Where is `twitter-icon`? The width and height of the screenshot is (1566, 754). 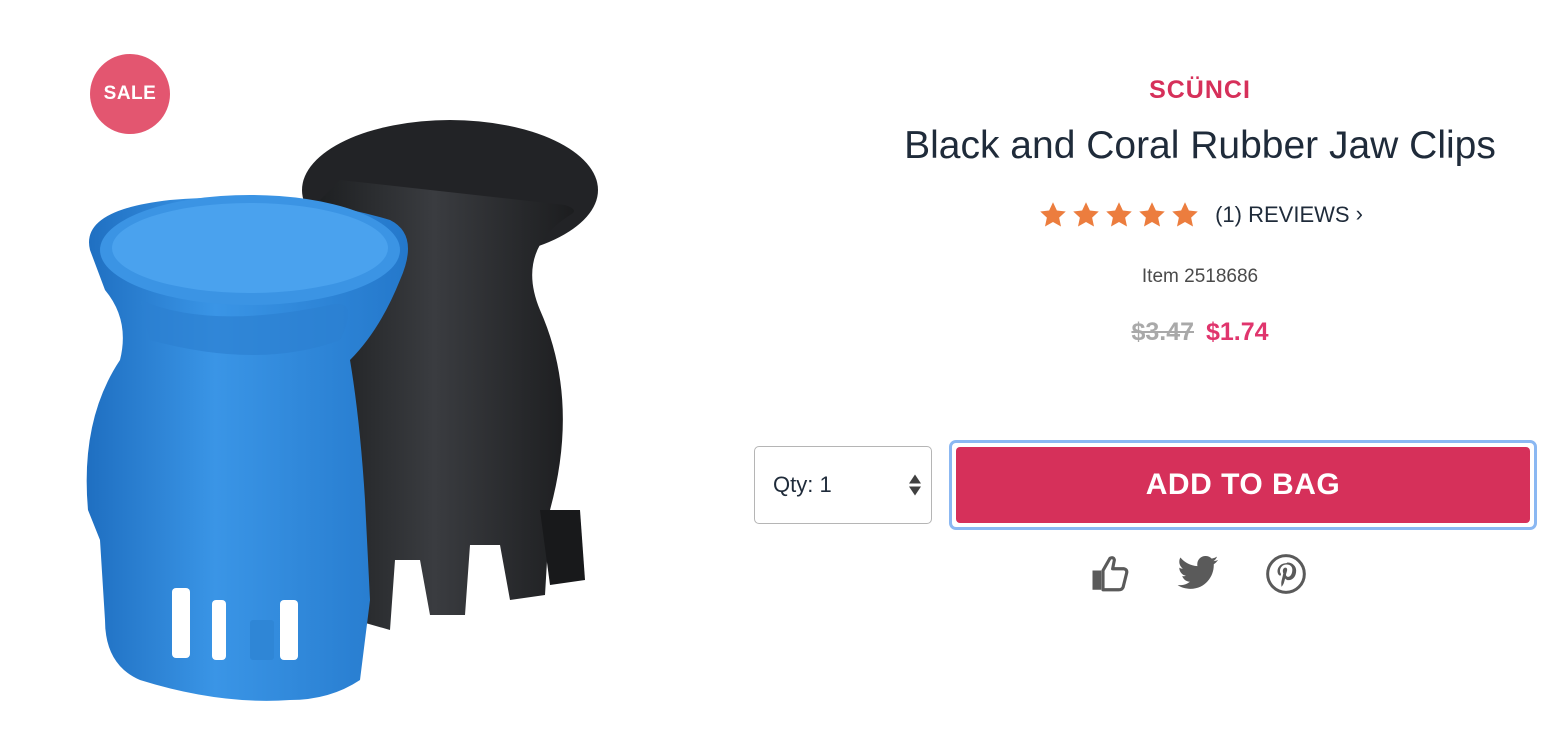 twitter-icon is located at coordinates (1198, 574).